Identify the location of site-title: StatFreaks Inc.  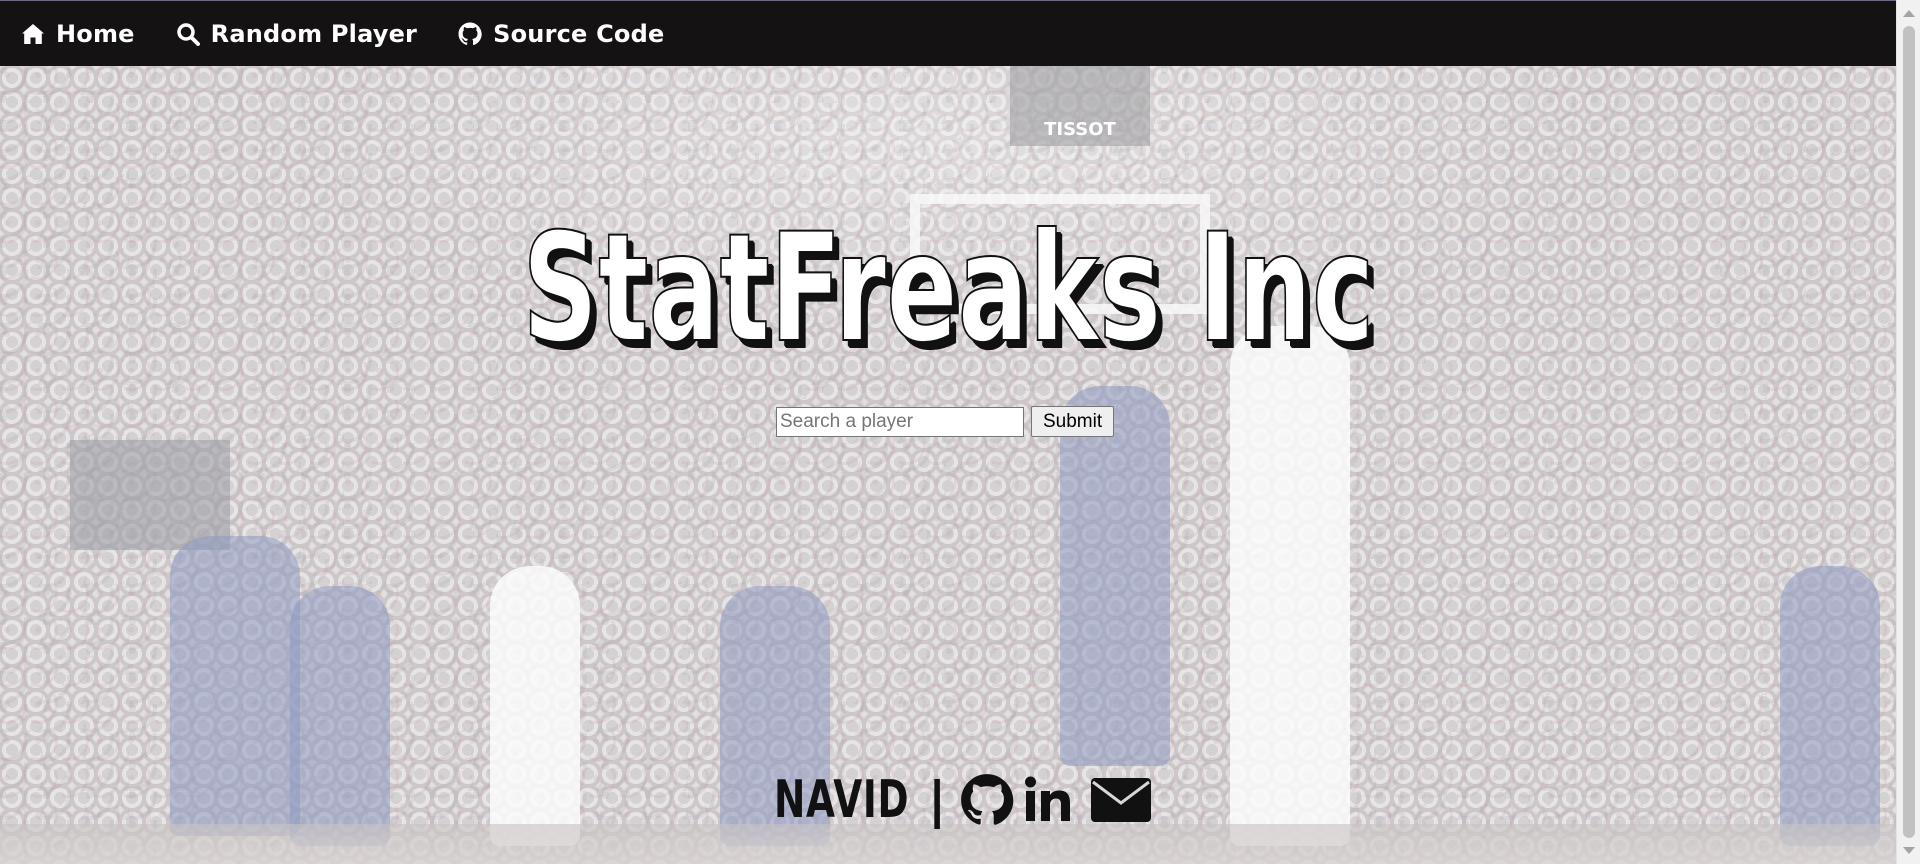
(949, 289).